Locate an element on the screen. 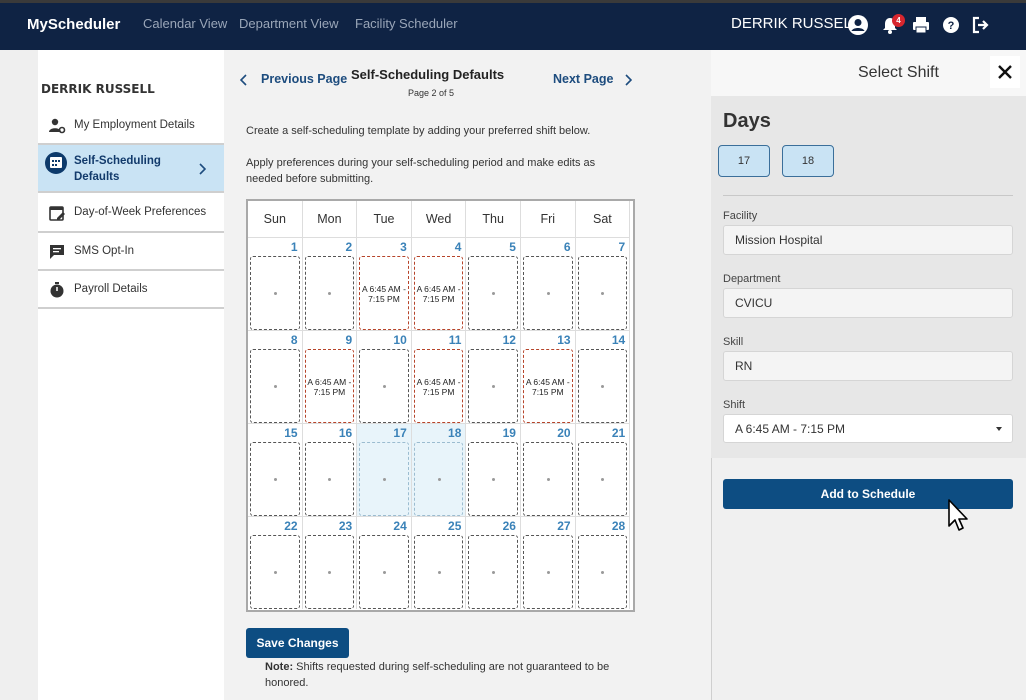  calendar-day-cell: 14 is located at coordinates (603, 376).